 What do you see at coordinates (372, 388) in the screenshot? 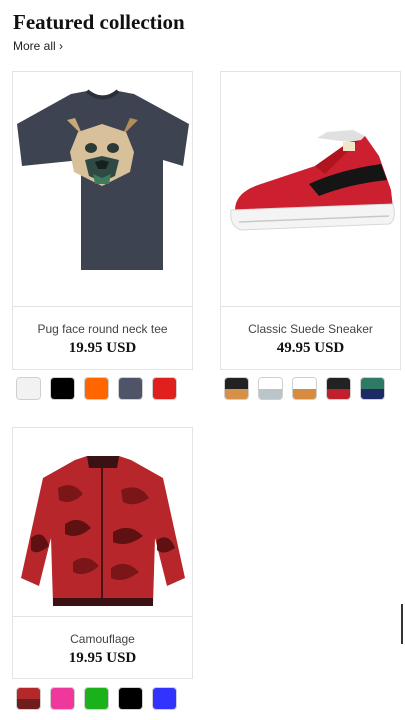
I see `swatch-green-navy` at bounding box center [372, 388].